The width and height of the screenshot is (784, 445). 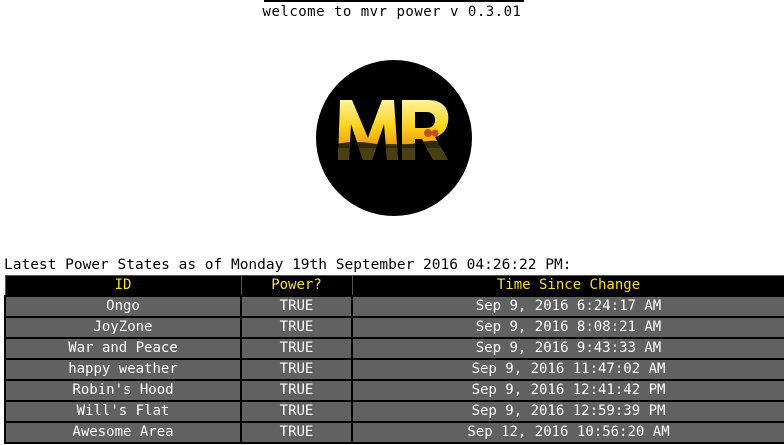 What do you see at coordinates (123, 411) in the screenshot?
I see `cell-id: Will's Flat` at bounding box center [123, 411].